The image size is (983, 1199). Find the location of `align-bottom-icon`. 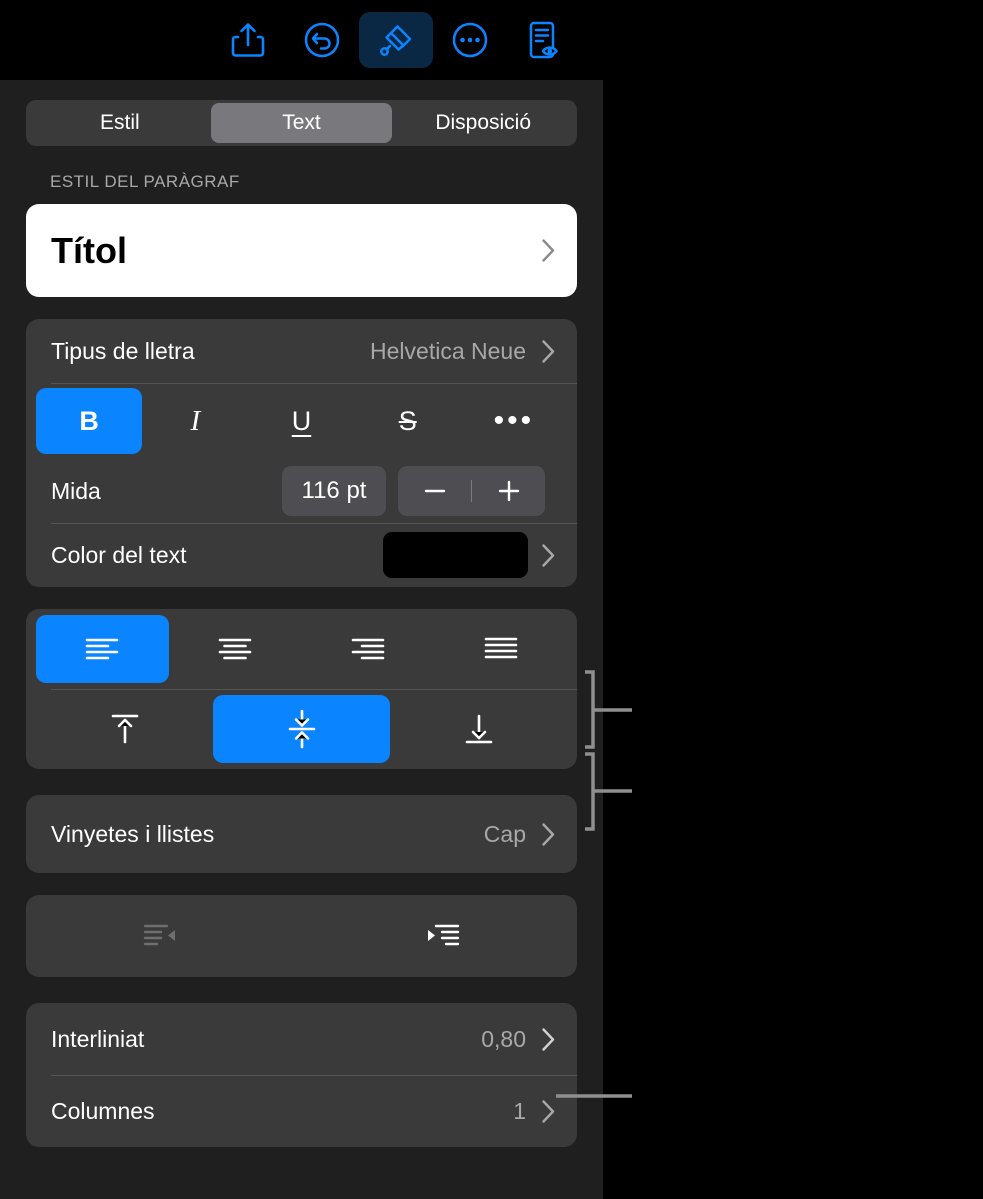

align-bottom-icon is located at coordinates (478, 729).